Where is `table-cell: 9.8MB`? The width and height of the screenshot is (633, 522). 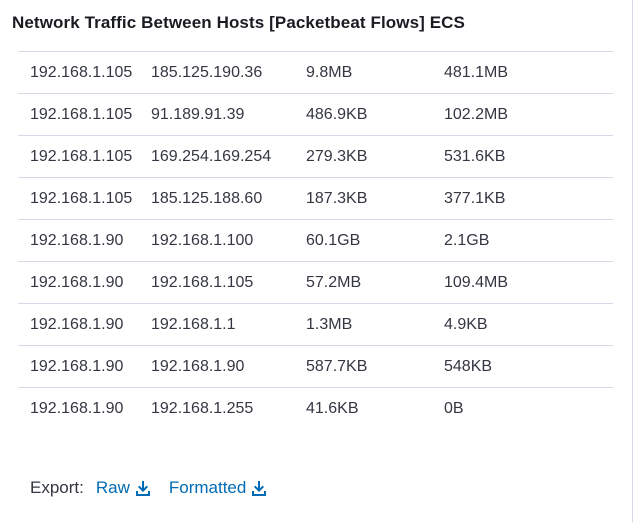
table-cell: 9.8MB is located at coordinates (329, 72).